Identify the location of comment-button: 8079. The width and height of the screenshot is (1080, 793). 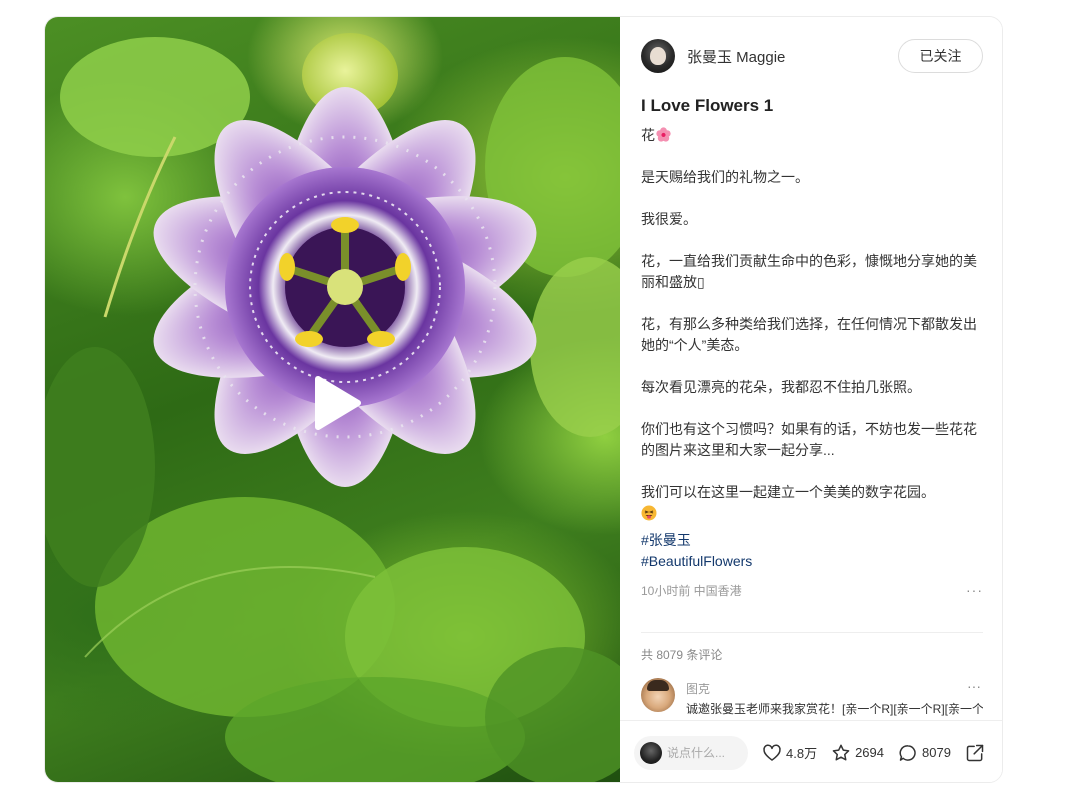
(924, 753).